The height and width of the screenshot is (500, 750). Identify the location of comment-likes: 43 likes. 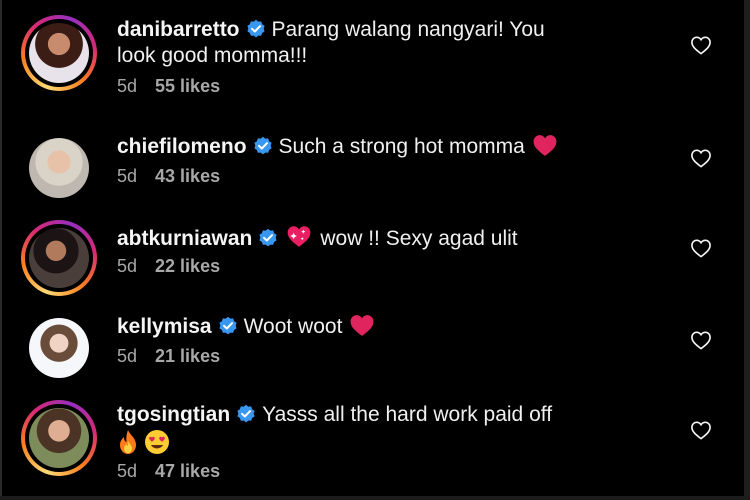
(187, 176).